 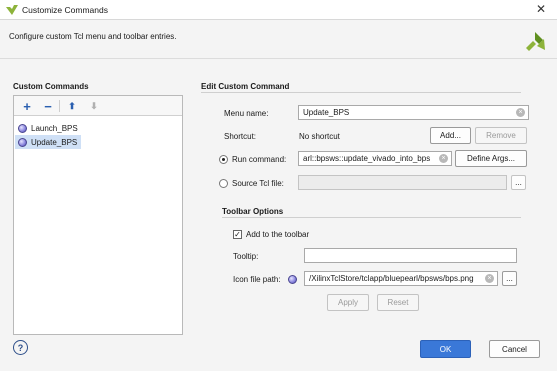 I want to click on header-divider, so click(x=278, y=58).